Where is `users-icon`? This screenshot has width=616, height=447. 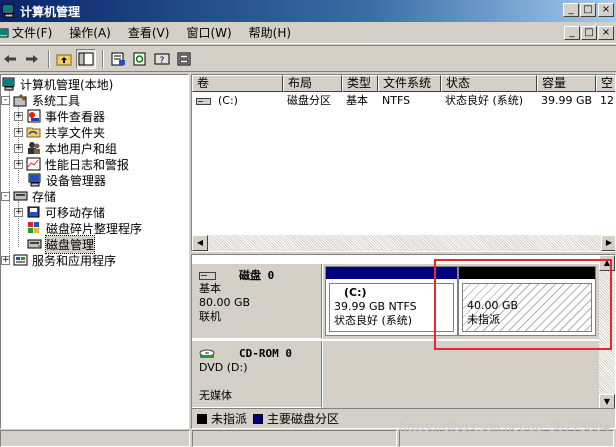
users-icon is located at coordinates (34, 148).